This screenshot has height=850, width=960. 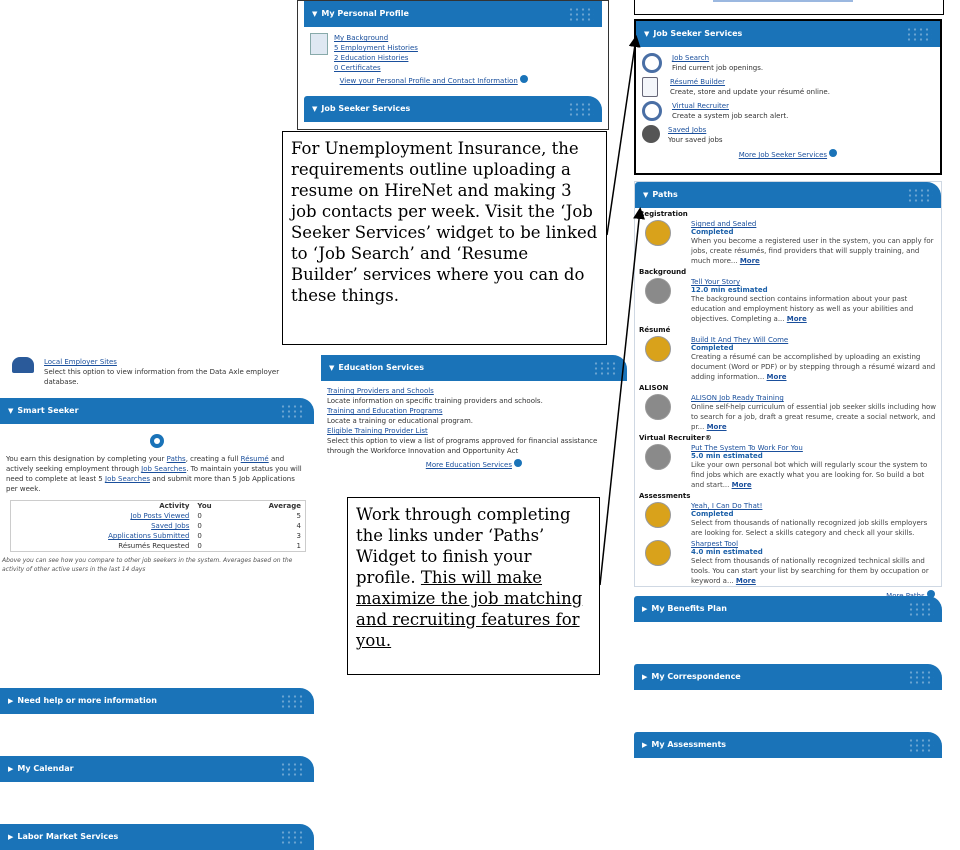 What do you see at coordinates (650, 87) in the screenshot?
I see `document-icon` at bounding box center [650, 87].